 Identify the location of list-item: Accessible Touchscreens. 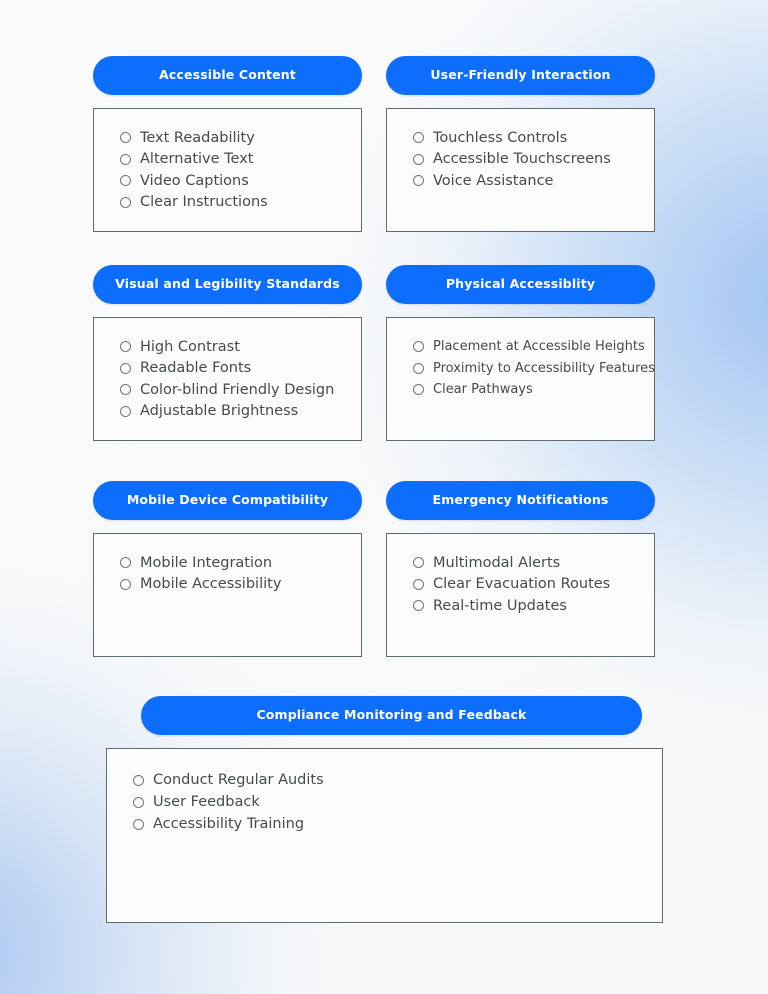
(533, 160).